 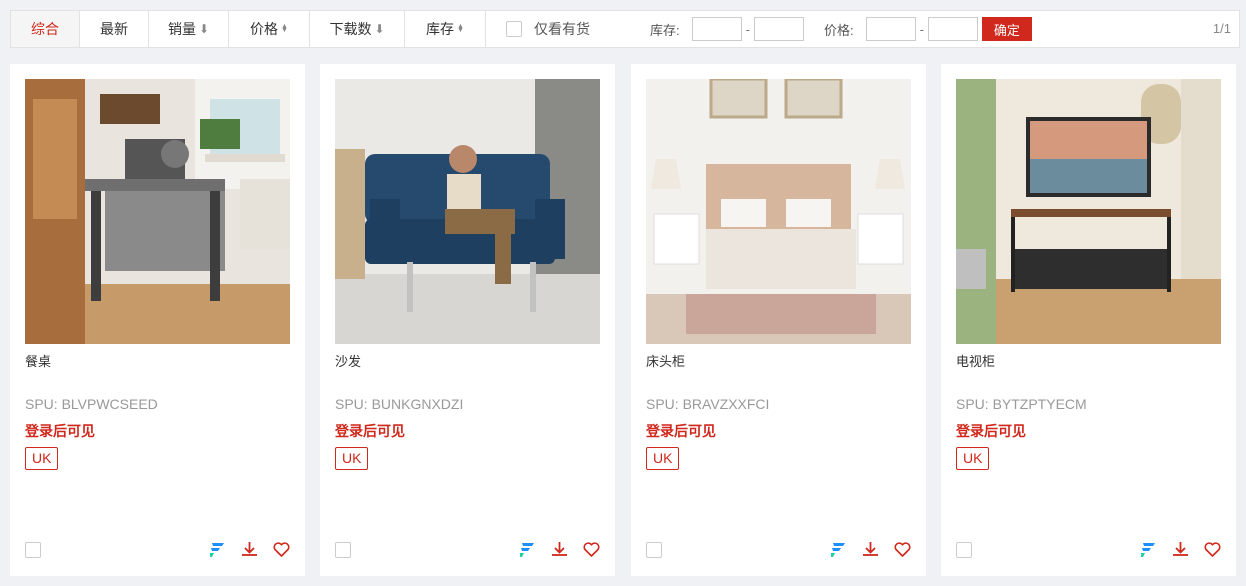 What do you see at coordinates (1006, 29) in the screenshot?
I see `confirm-button: 确定` at bounding box center [1006, 29].